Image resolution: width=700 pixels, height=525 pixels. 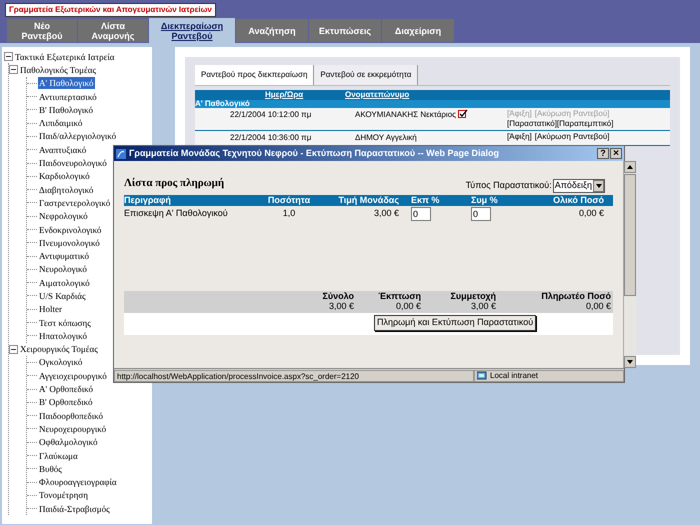 What do you see at coordinates (585, 124) in the screenshot?
I see `action-link: [Παραπεμπτικό]` at bounding box center [585, 124].